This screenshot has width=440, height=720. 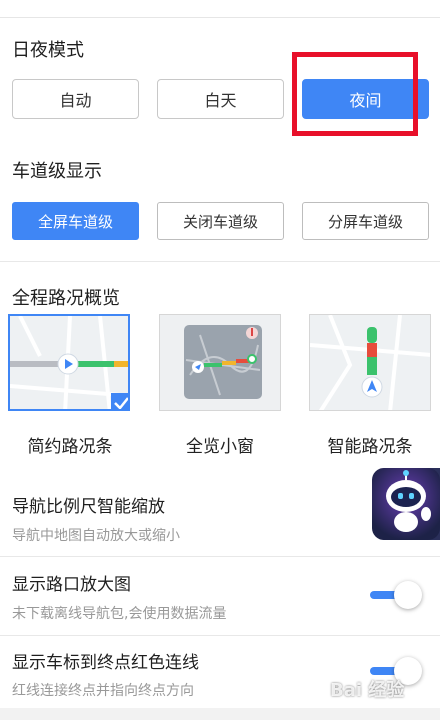 I want to click on baidu-watermark: Bai 经验, so click(x=367, y=690).